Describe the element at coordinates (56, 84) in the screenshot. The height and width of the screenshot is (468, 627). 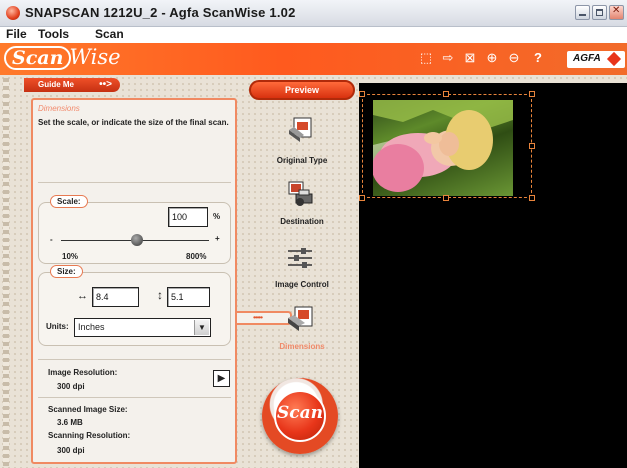
I see `guide-me-label: Guide Me` at that location.